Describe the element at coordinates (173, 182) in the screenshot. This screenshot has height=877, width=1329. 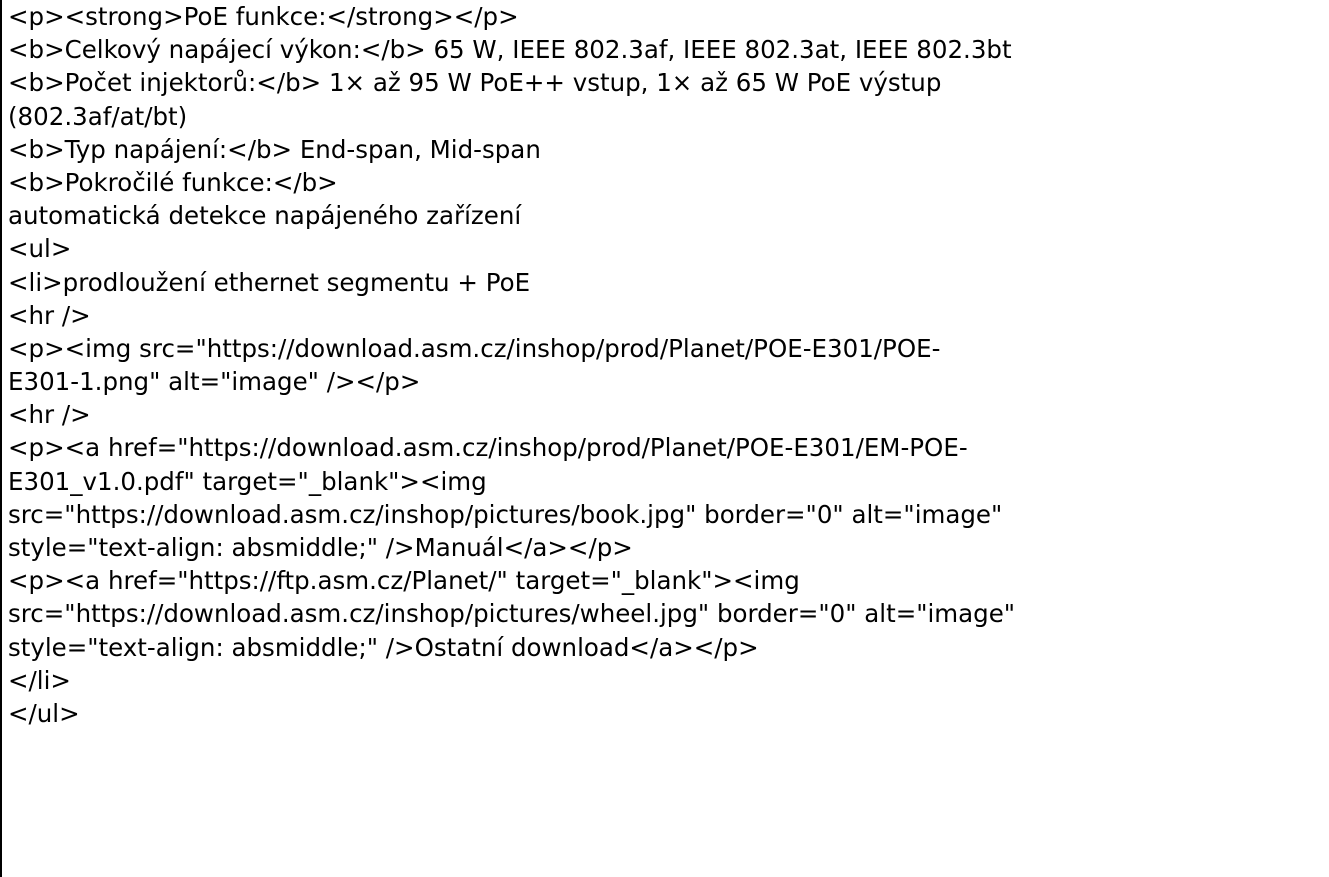
I see `source-line-6: <b>Pokročilé funkce:</b>` at that location.